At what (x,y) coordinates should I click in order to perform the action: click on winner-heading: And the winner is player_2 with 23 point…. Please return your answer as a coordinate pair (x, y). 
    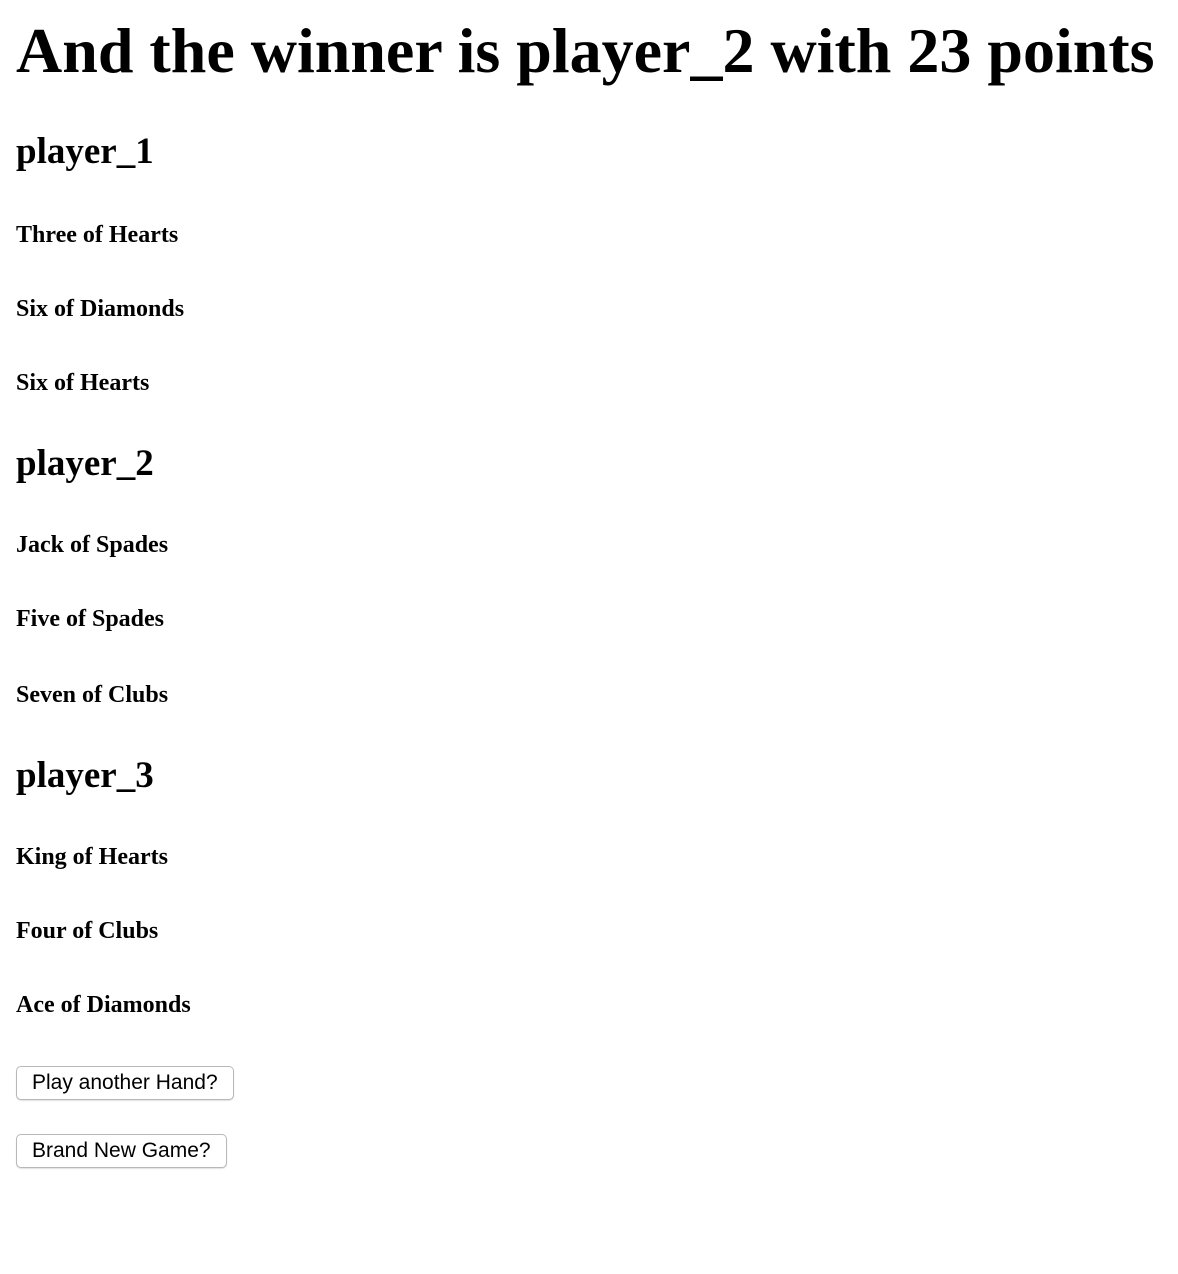
    Looking at the image, I should click on (585, 50).